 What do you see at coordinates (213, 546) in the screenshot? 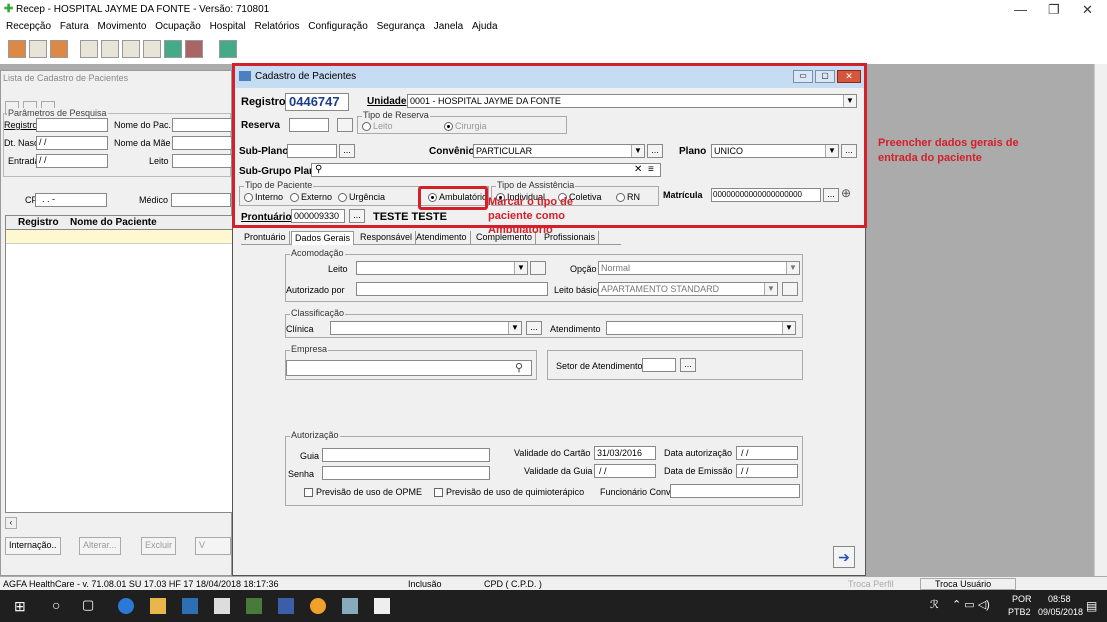
I see `v-button: V` at bounding box center [213, 546].